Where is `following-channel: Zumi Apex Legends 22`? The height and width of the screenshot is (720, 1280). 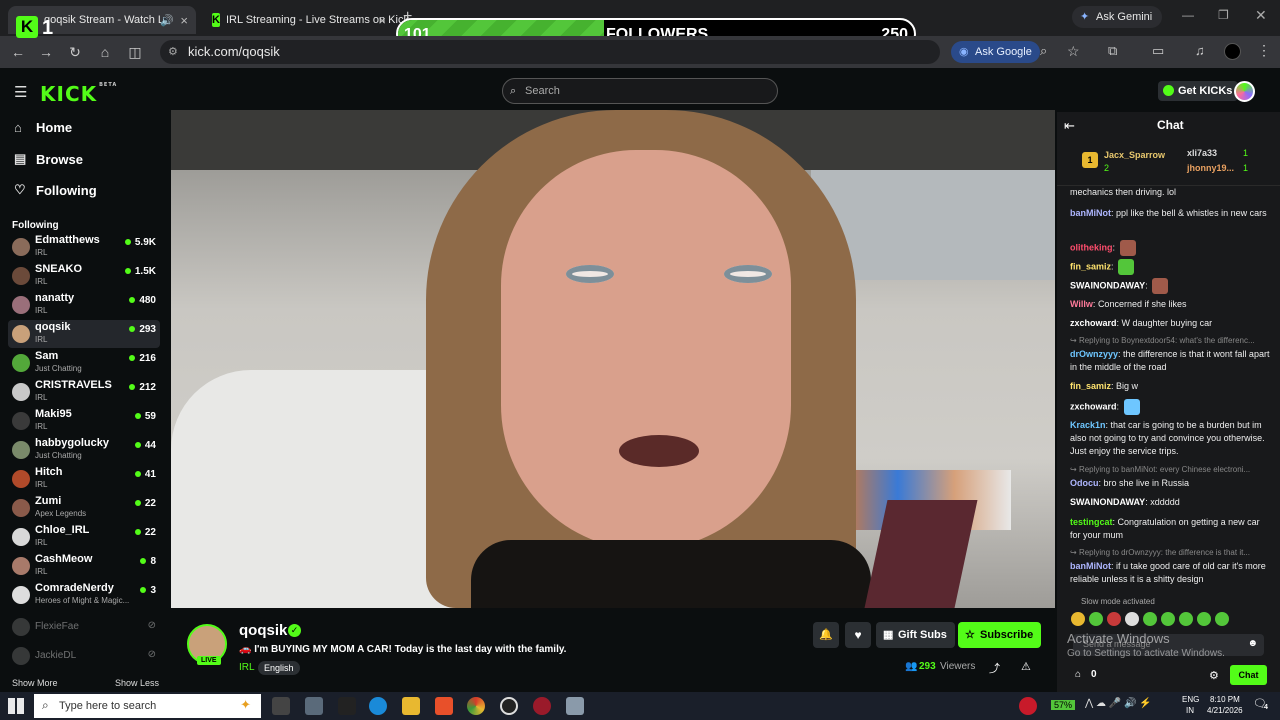
following-channel: Zumi Apex Legends 22 is located at coordinates (84, 508).